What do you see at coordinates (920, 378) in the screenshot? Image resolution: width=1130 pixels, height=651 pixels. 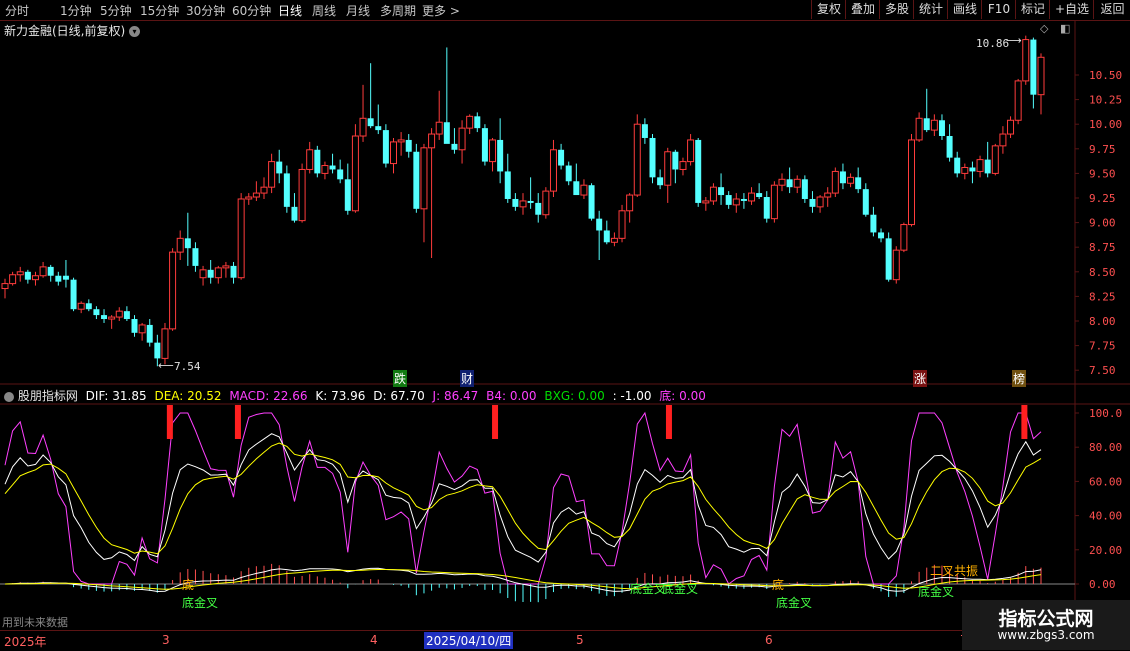 I see `event-marker-rise: 涨` at bounding box center [920, 378].